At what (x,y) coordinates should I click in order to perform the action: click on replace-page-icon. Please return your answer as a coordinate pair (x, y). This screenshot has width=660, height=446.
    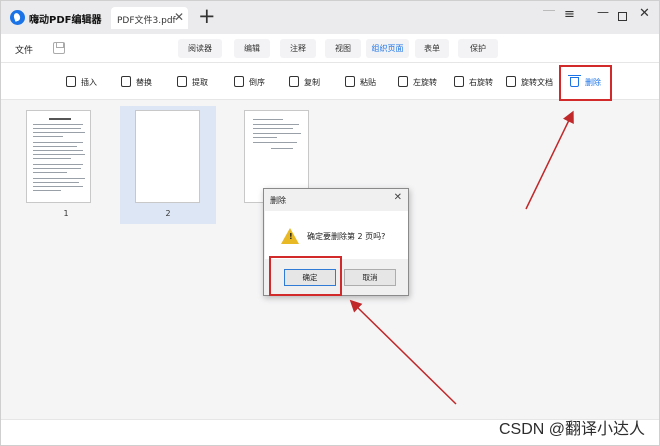
    Looking at the image, I should click on (126, 81).